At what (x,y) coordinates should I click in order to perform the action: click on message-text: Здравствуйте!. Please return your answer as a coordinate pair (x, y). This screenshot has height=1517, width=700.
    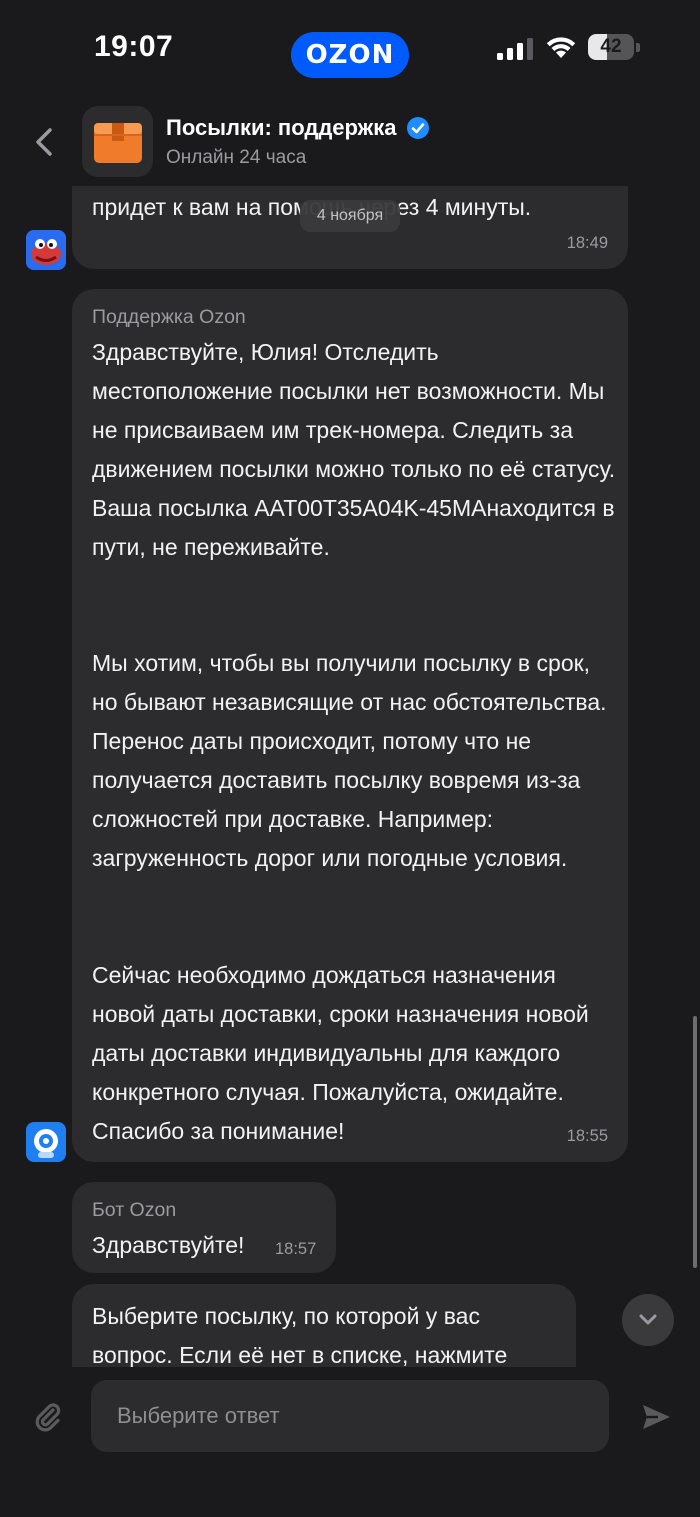
    Looking at the image, I should click on (168, 1245).